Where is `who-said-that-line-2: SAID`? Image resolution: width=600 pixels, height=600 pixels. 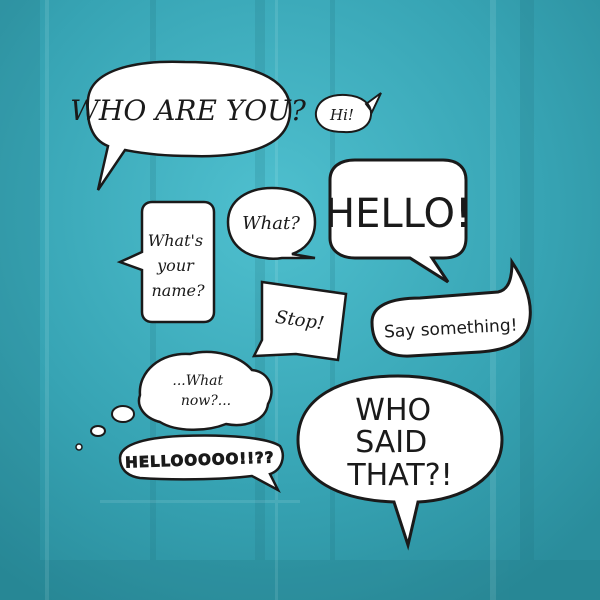
who-said-that-line-2: SAID is located at coordinates (391, 442).